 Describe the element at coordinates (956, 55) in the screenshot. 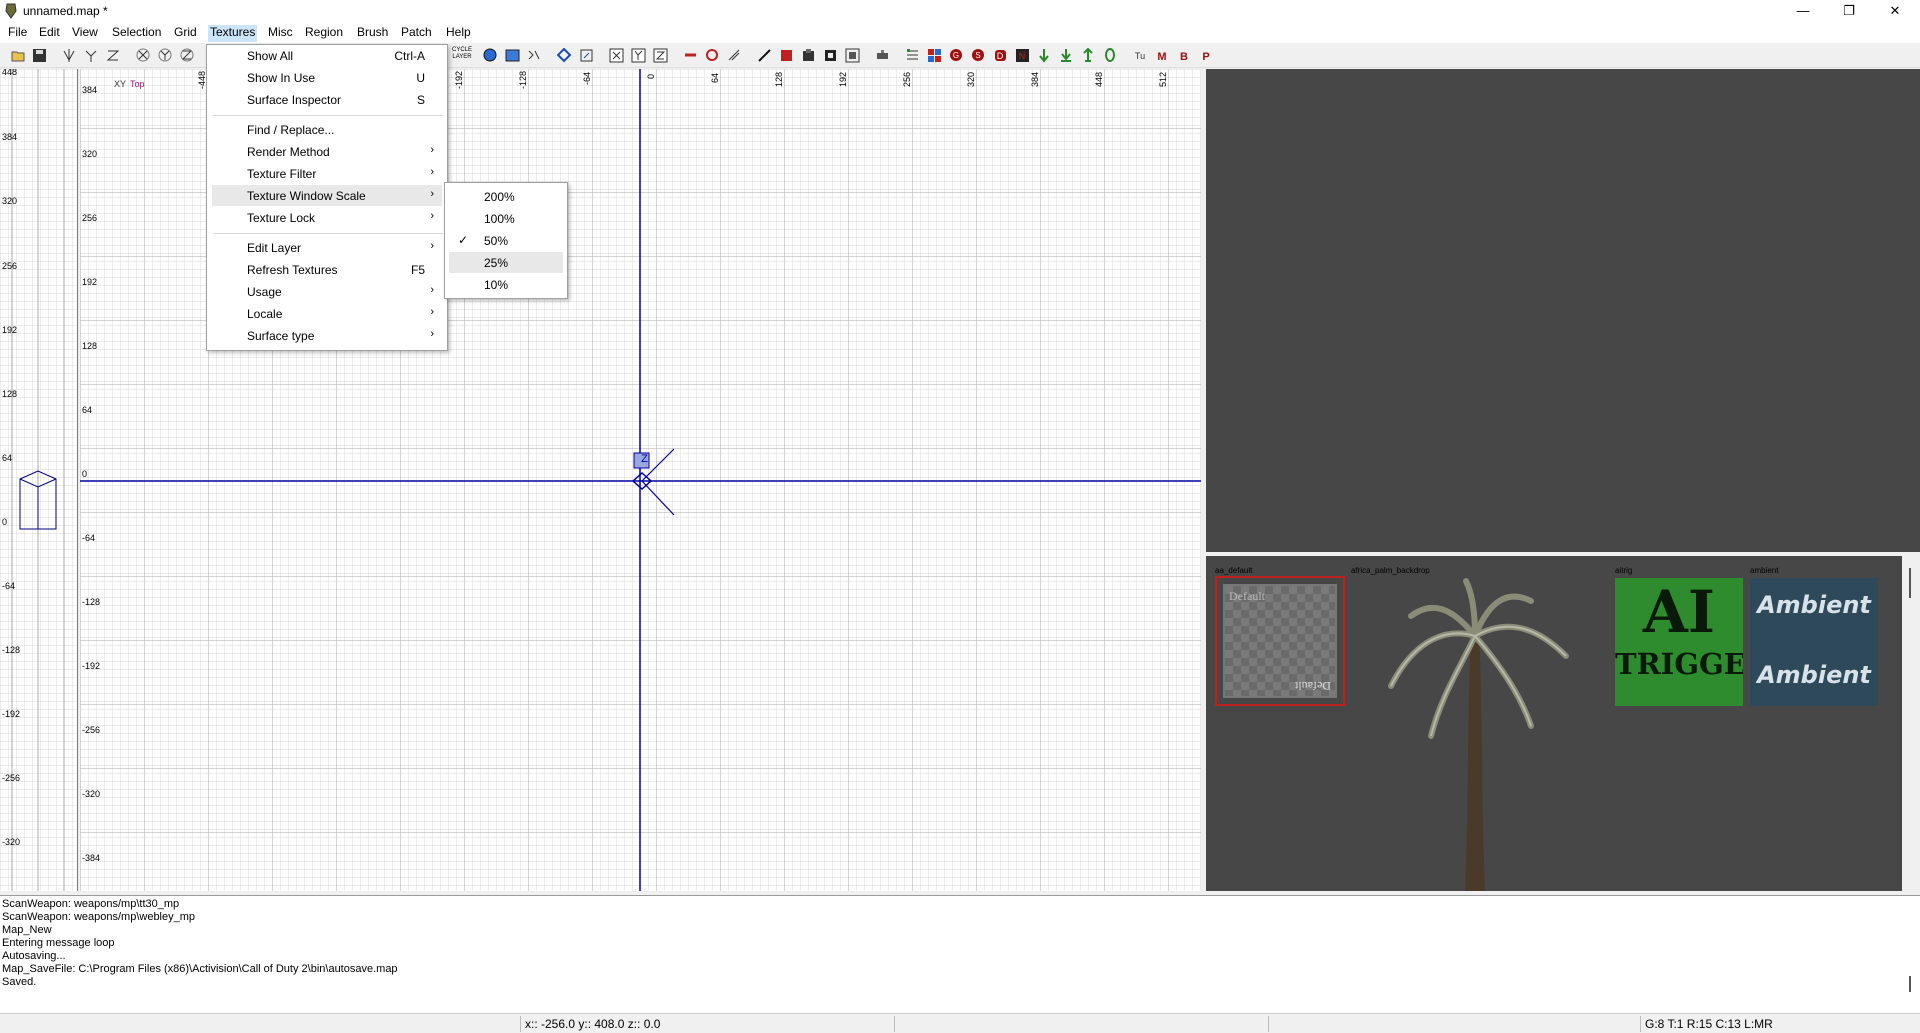

I see `g-icon: G` at that location.